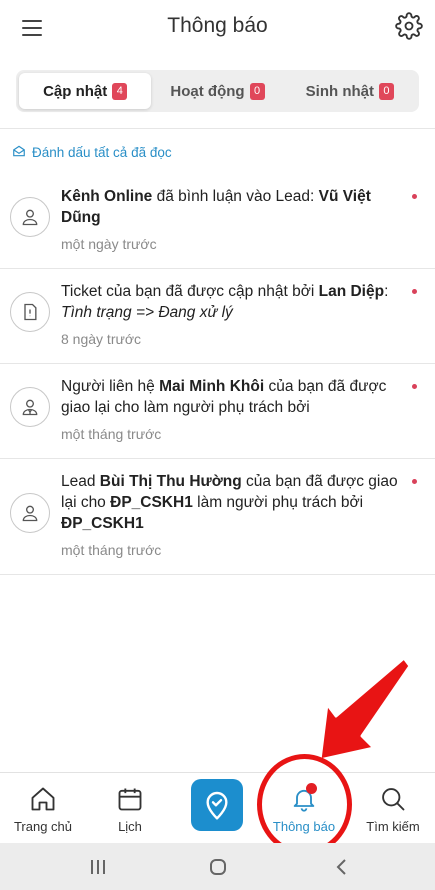 The width and height of the screenshot is (435, 890). Describe the element at coordinates (351, 291) in the screenshot. I see `bold-text: Lan Diệp` at that location.